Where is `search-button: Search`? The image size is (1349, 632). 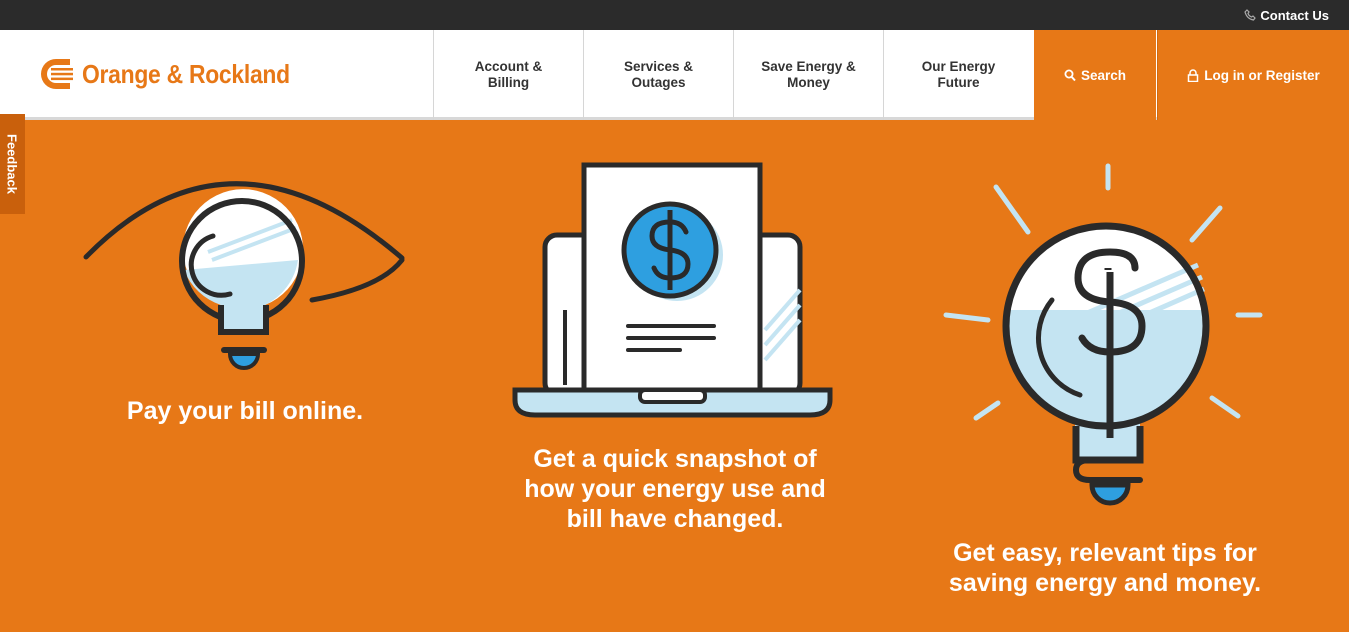
search-button: Search is located at coordinates (1095, 75).